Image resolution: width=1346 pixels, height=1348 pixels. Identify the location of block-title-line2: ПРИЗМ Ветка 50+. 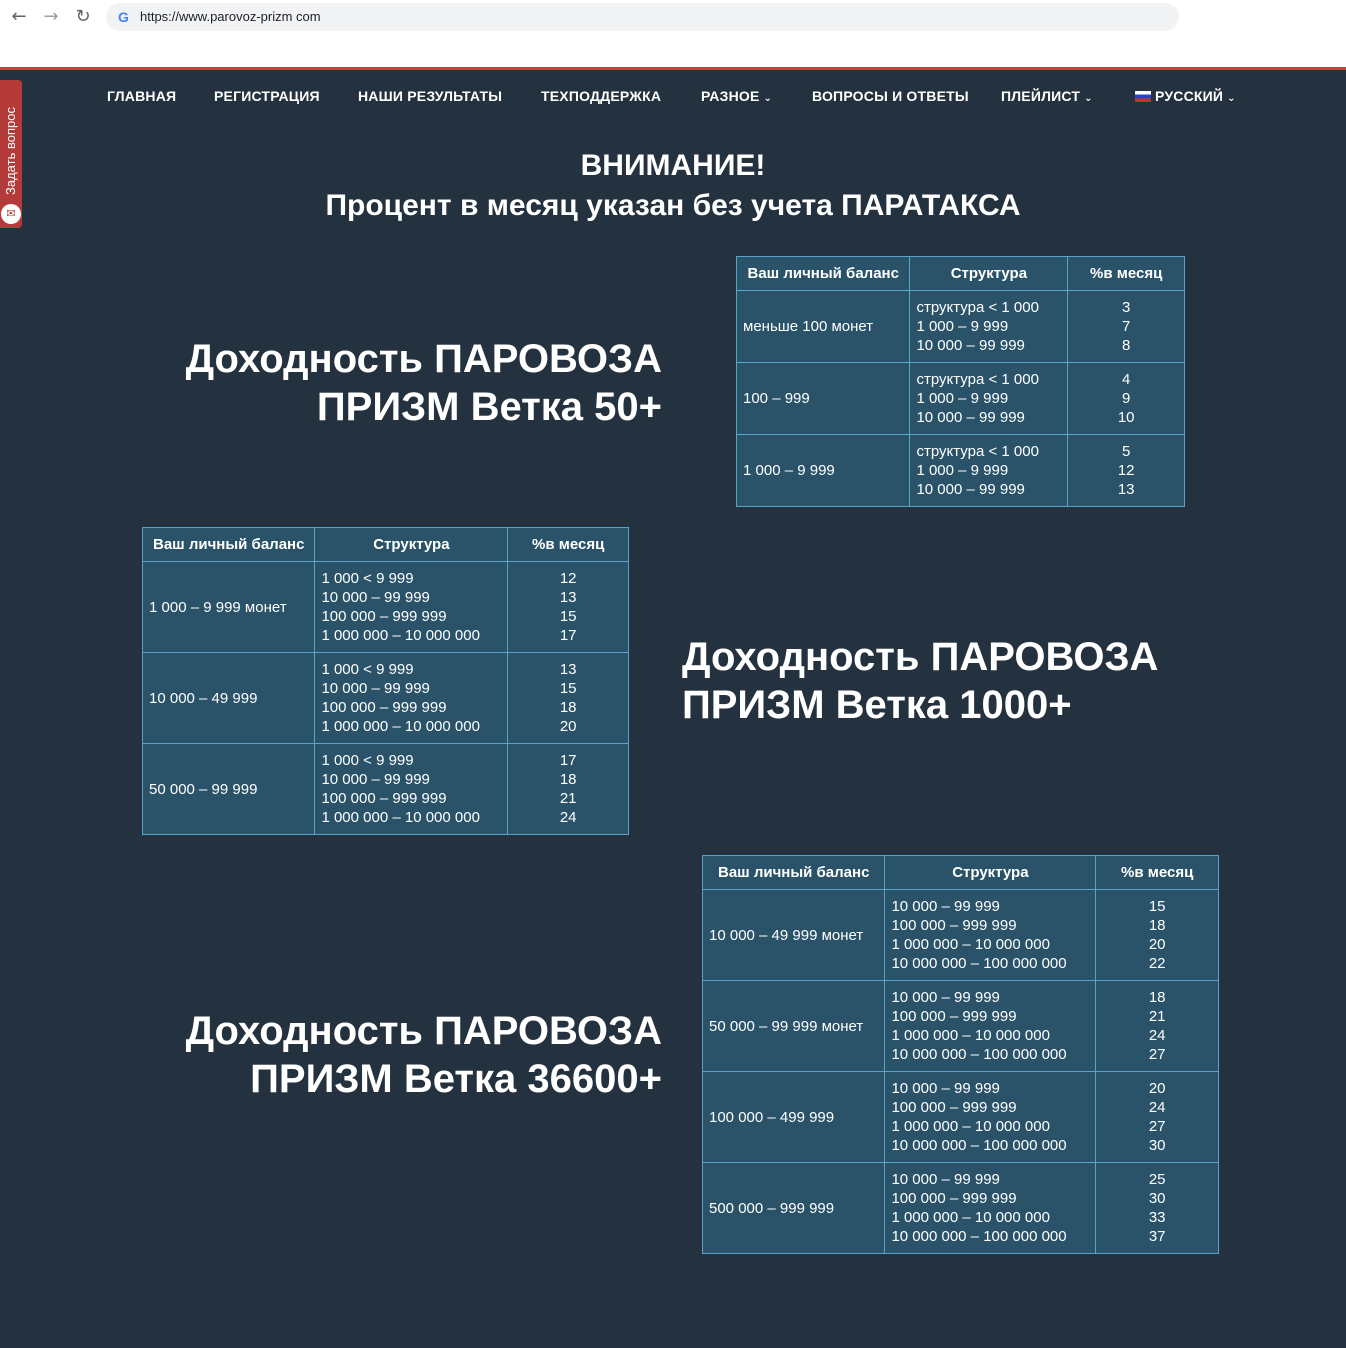
(489, 407).